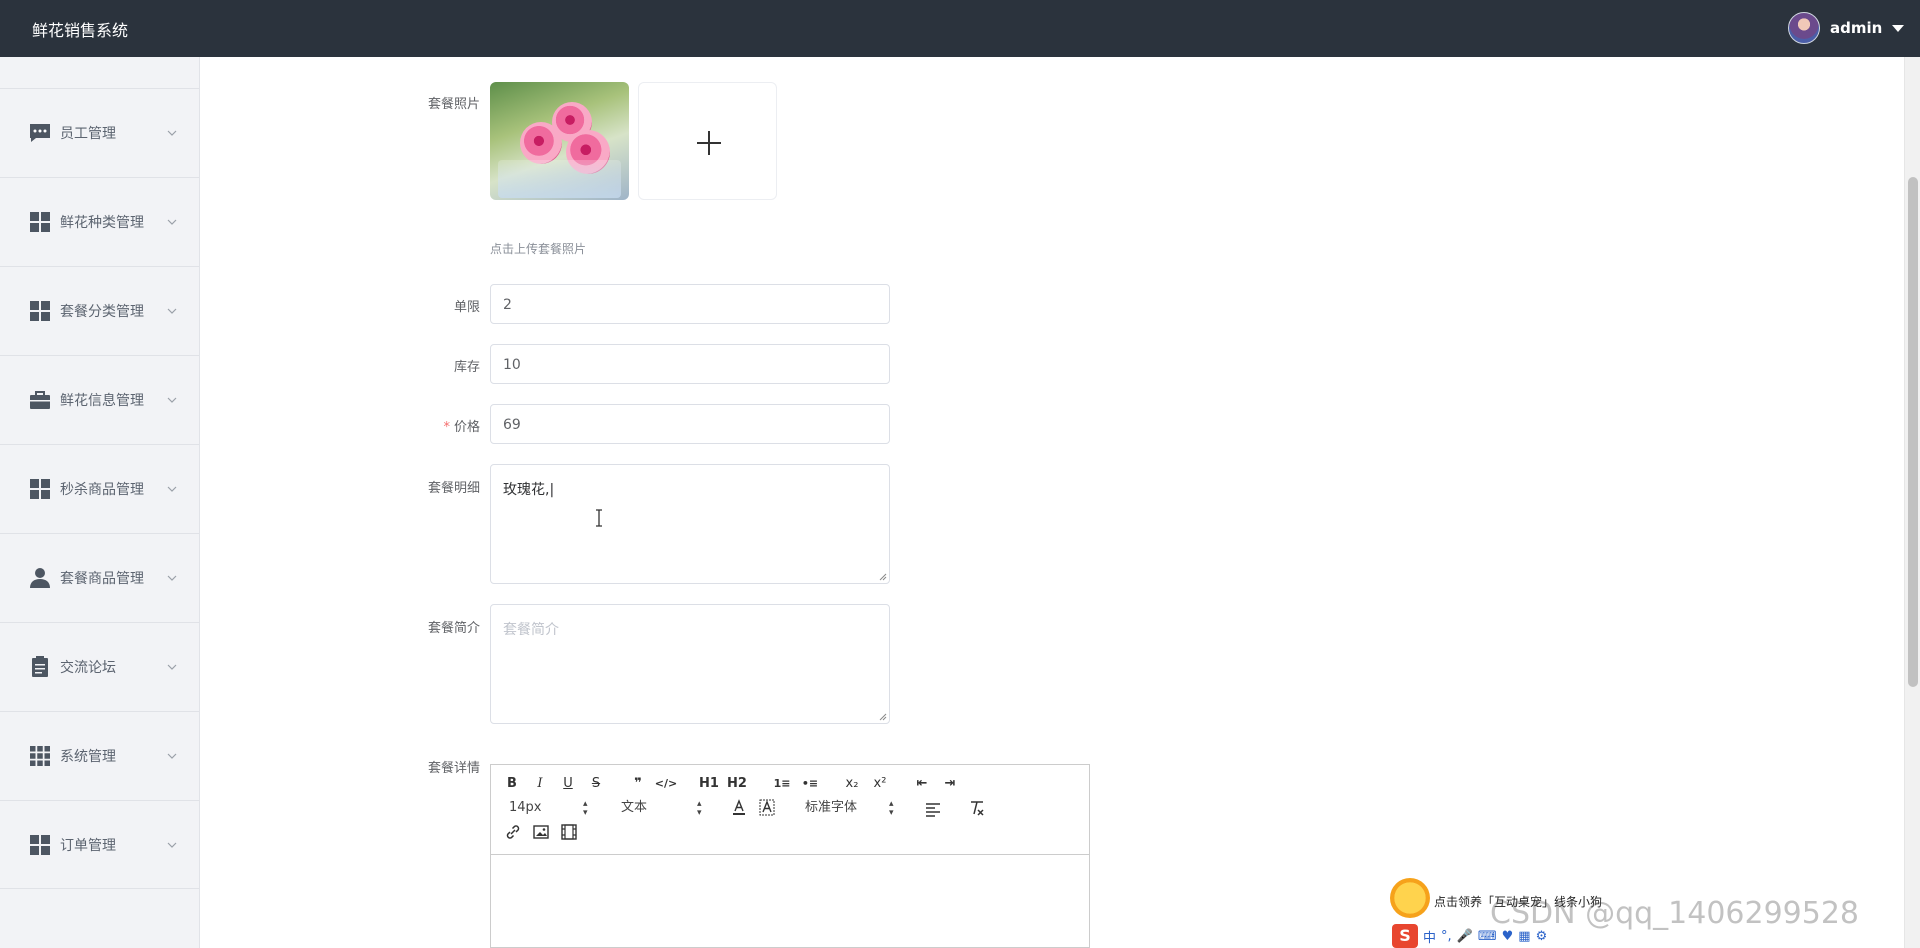 The image size is (1920, 948). I want to click on punctuation-icon: °,, so click(1446, 936).